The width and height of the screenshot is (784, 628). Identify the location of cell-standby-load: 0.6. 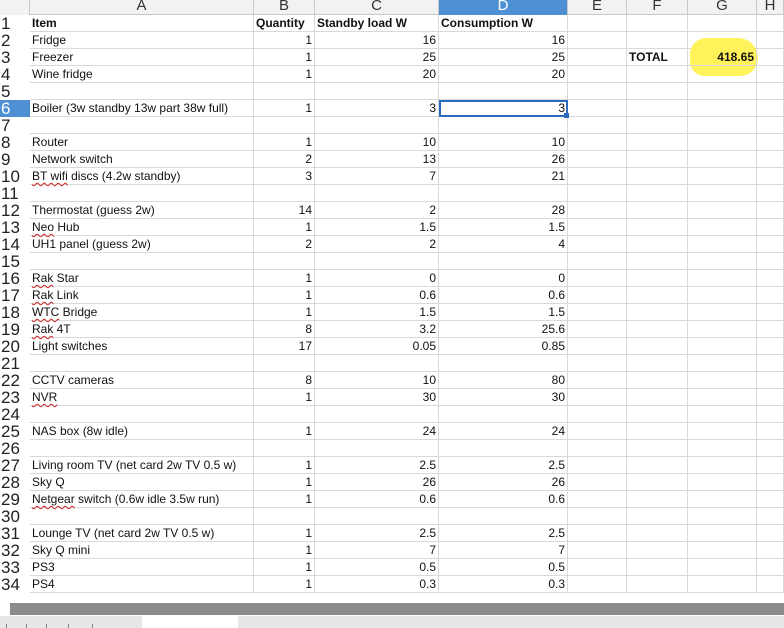
(377, 295).